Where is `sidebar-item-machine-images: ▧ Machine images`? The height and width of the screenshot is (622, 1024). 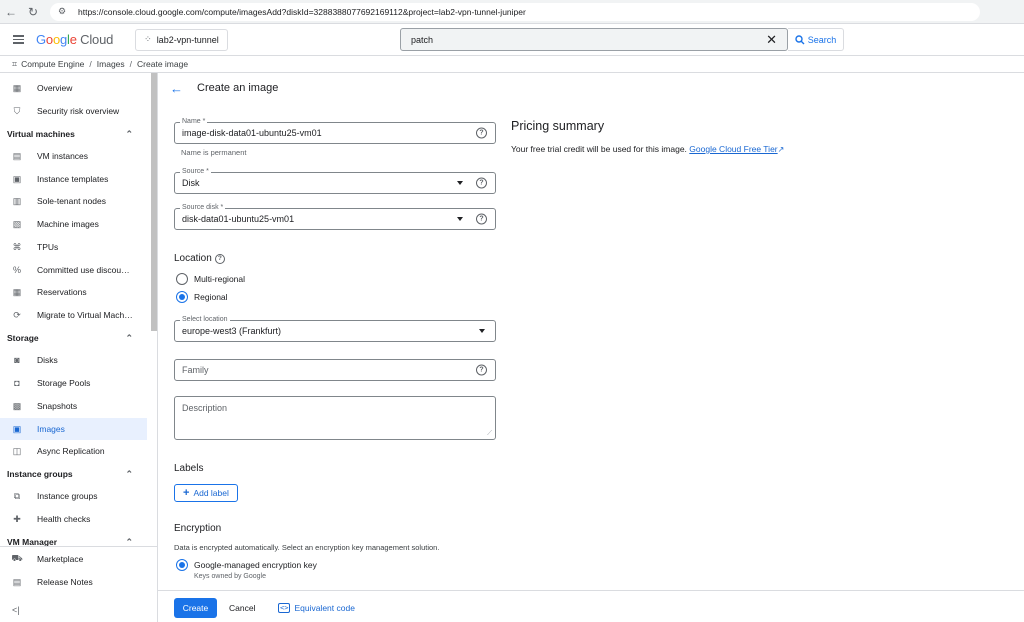 sidebar-item-machine-images: ▧ Machine images is located at coordinates (73, 224).